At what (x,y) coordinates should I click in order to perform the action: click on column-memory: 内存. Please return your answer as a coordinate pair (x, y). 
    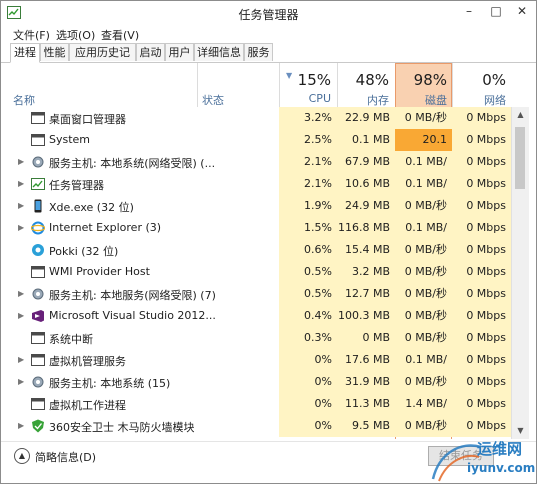
    Looking at the image, I should click on (363, 100).